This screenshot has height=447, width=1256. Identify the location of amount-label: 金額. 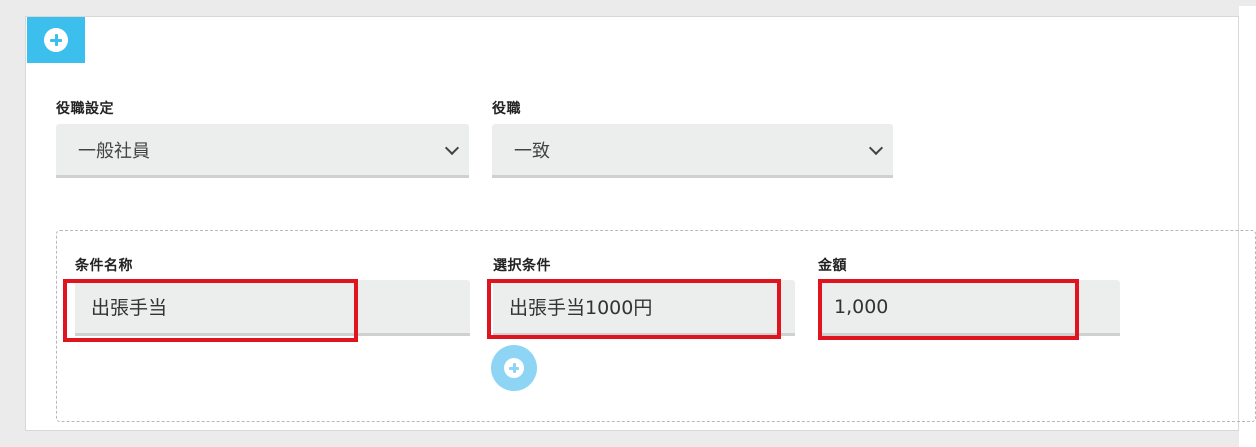
(832, 266).